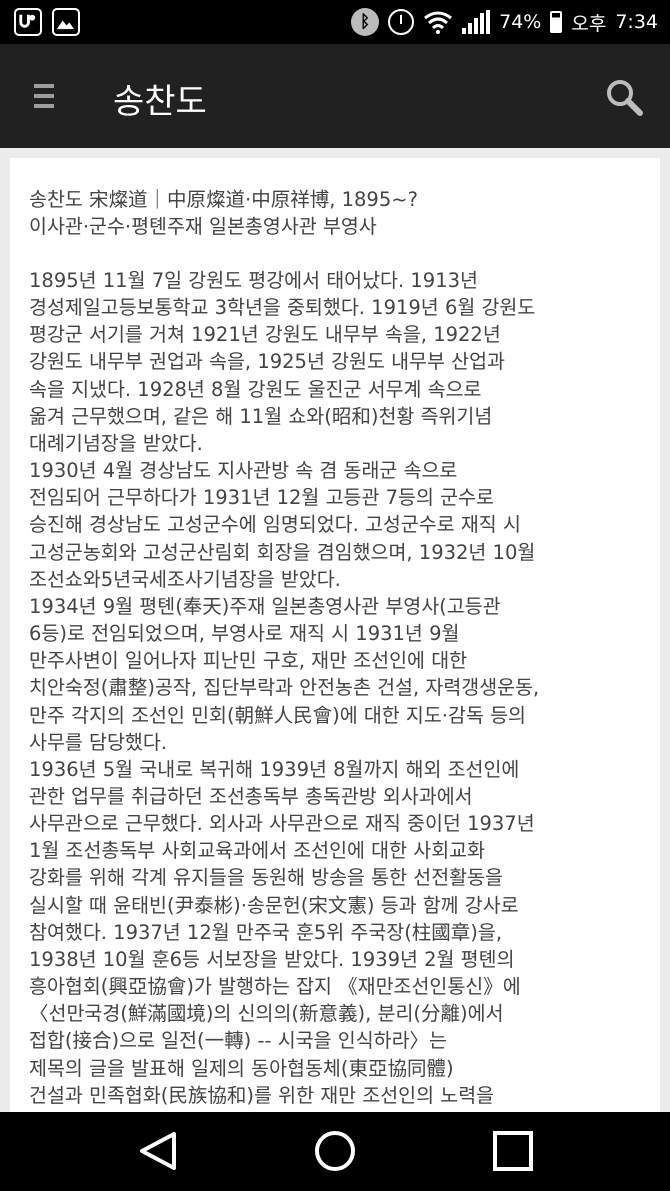 Image resolution: width=670 pixels, height=1191 pixels. Describe the element at coordinates (266, 1014) in the screenshot. I see `bio-line: 〈선만국경(鮮滿國境)의 신의의(新意義), 분리(分離)에서` at that location.